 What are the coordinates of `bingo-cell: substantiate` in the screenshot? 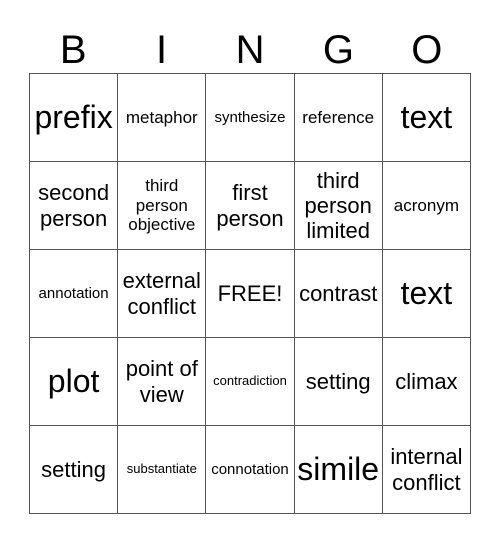 It's located at (162, 470).